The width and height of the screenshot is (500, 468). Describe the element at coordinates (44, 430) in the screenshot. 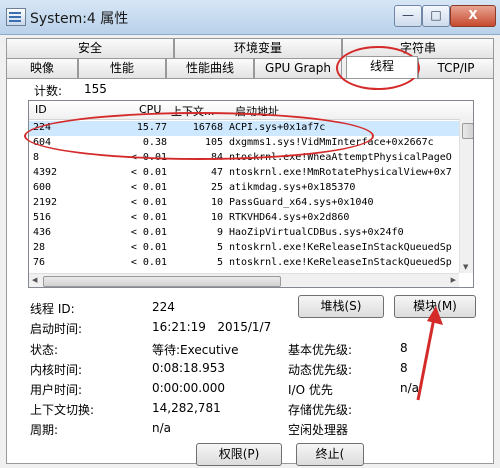

I see `cycles-label: 周期:` at that location.